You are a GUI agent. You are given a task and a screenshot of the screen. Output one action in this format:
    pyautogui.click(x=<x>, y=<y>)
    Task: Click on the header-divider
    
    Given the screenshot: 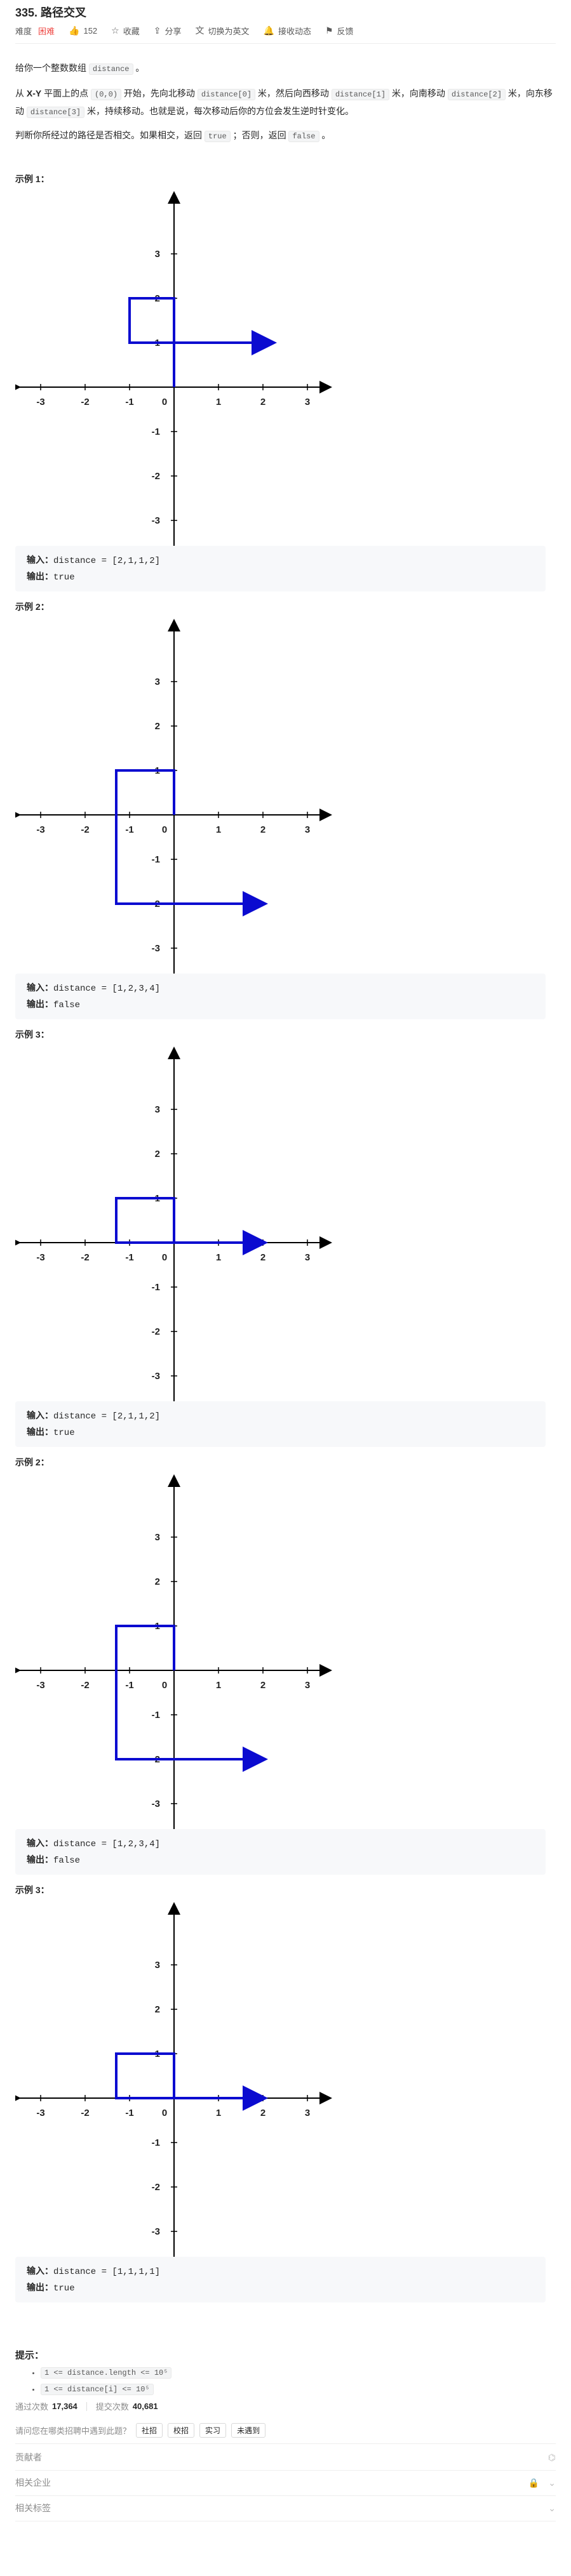 What is the action you would take?
    pyautogui.click(x=285, y=43)
    